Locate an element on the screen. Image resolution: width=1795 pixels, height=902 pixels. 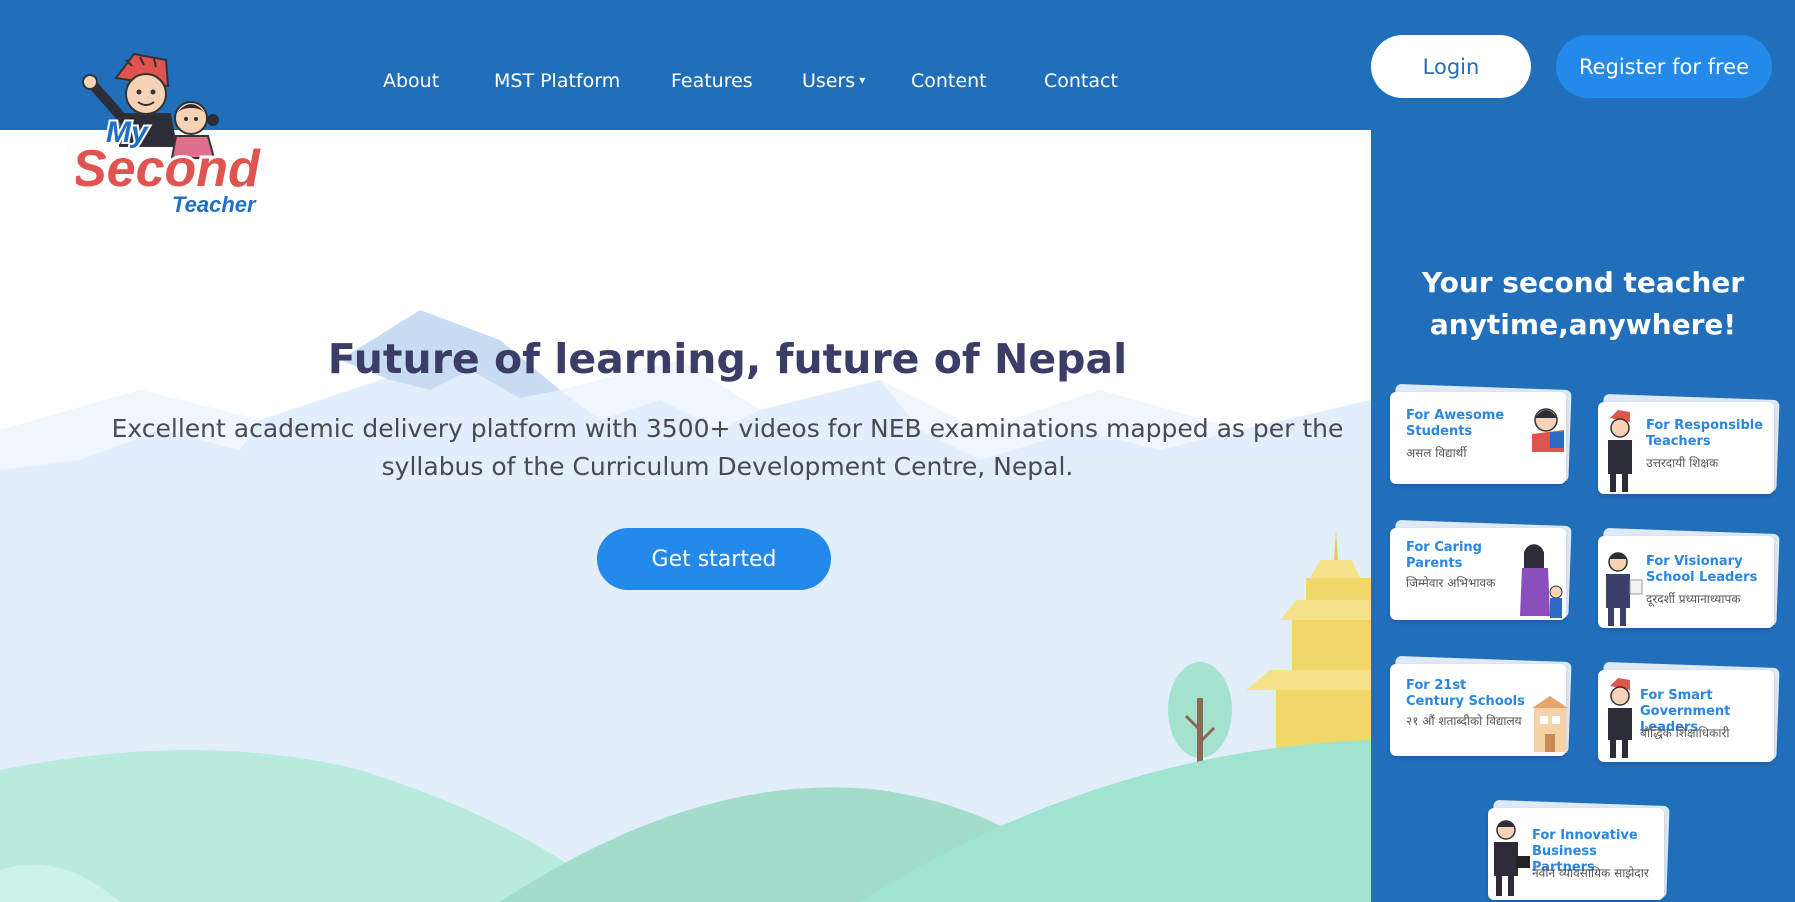
nav-contact-label: Contact is located at coordinates (1081, 81).